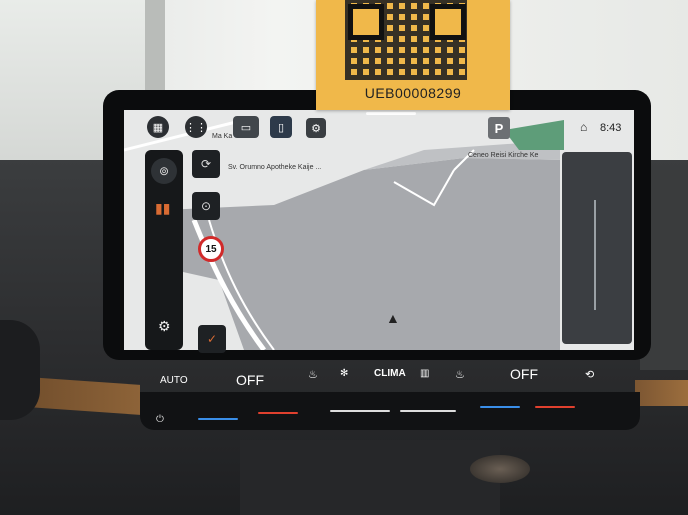  What do you see at coordinates (503, 155) in the screenshot?
I see `poi-label: Ceneo Reisi Kirche Ke` at bounding box center [503, 155].